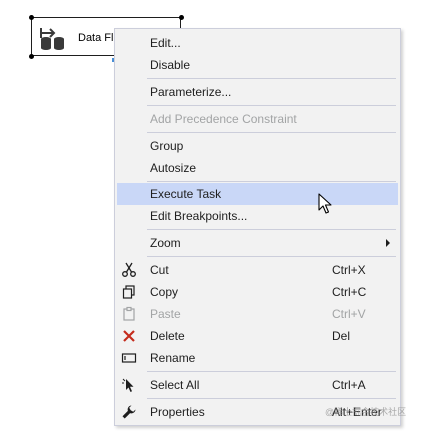 The height and width of the screenshot is (434, 423). What do you see at coordinates (349, 385) in the screenshot?
I see `menu-item-shortcut: Ctrl+A` at bounding box center [349, 385].